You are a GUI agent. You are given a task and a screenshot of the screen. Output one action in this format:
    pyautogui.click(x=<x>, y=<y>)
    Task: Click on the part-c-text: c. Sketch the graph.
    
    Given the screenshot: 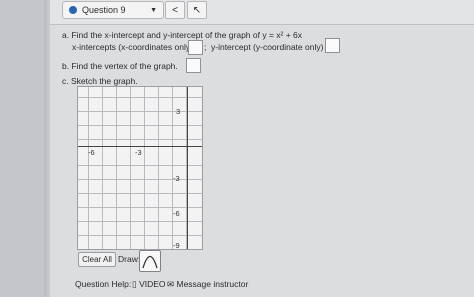 What is the action you would take?
    pyautogui.click(x=100, y=81)
    